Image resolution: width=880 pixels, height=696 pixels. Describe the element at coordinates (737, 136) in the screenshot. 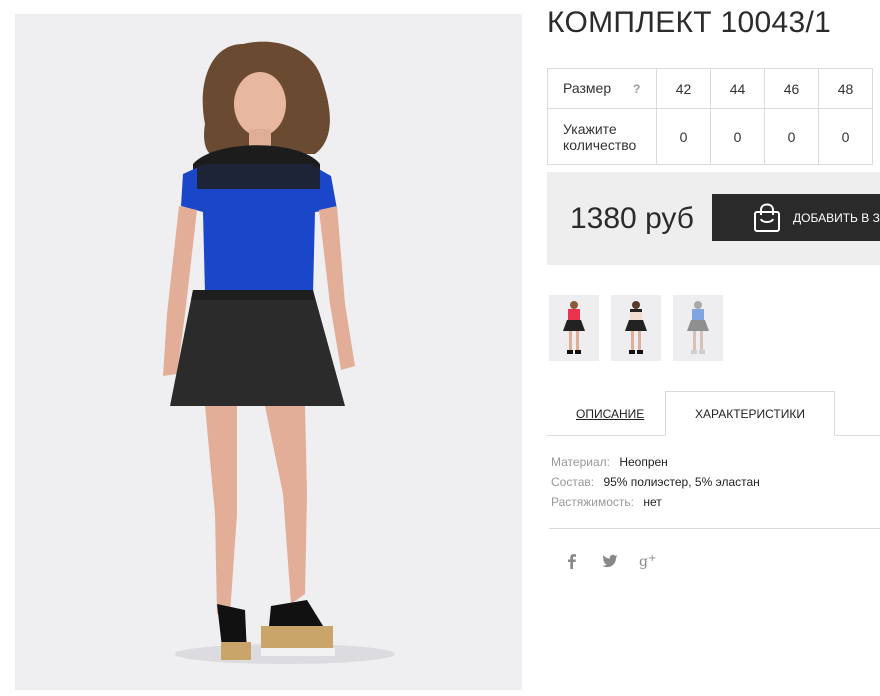

I see `quantity-input-44: 0` at that location.